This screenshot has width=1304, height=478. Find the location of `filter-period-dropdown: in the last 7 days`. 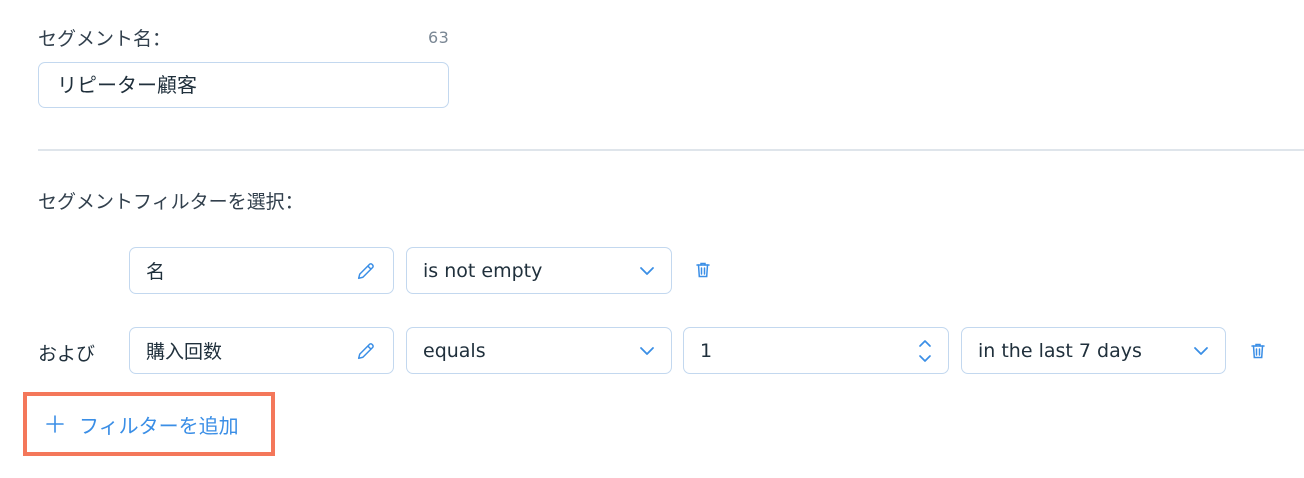

filter-period-dropdown: in the last 7 days is located at coordinates (1093, 350).